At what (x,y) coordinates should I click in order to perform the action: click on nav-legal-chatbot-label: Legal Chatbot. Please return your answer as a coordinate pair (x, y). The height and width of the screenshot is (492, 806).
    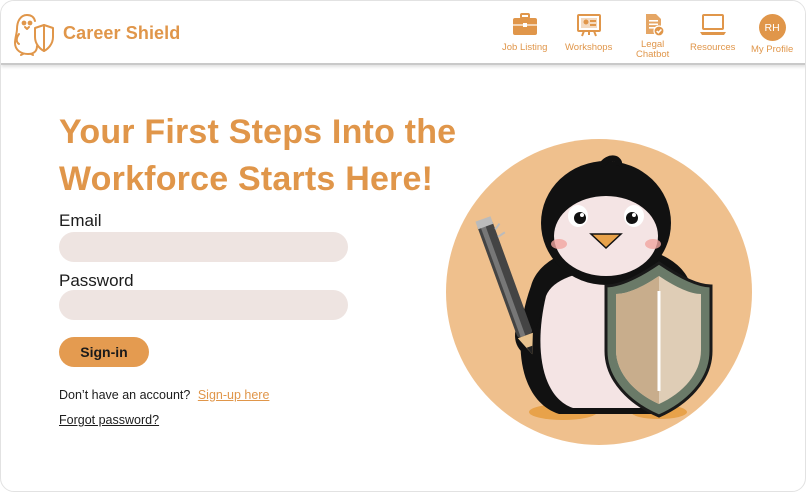
    Looking at the image, I should click on (652, 49).